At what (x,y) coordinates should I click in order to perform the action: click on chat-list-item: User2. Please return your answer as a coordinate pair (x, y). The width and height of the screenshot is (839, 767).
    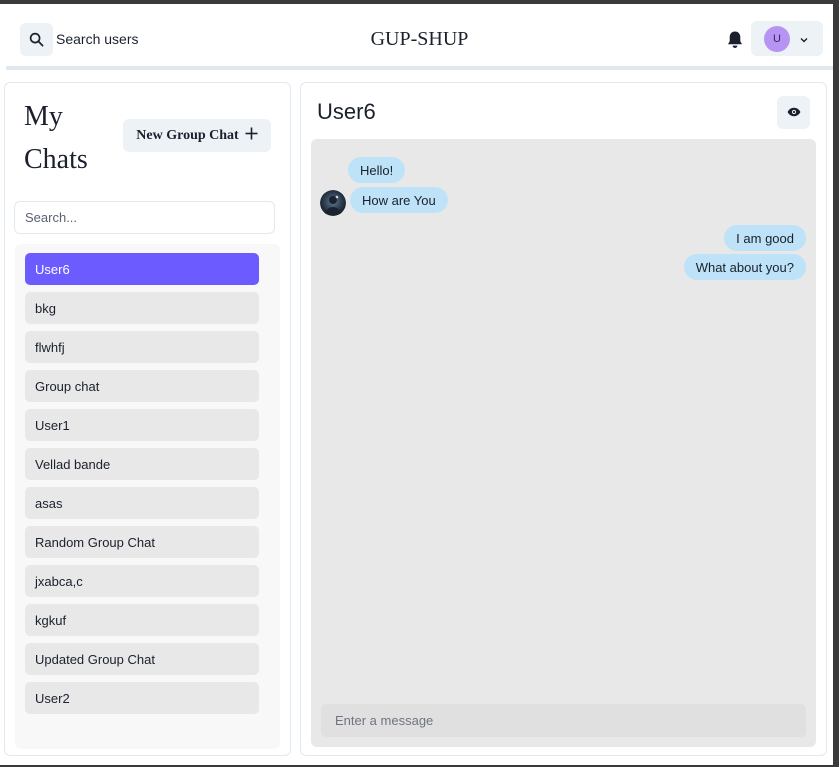
    Looking at the image, I should click on (142, 698).